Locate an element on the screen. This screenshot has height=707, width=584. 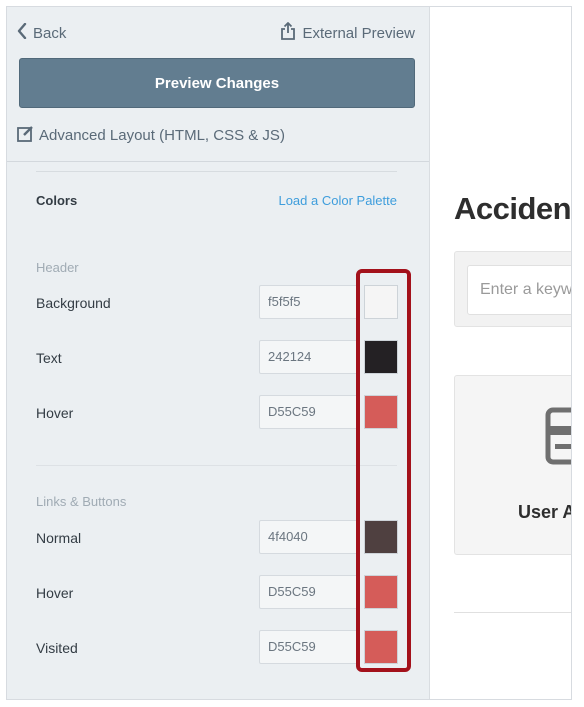
external-preview-label: External Preview is located at coordinates (358, 33).